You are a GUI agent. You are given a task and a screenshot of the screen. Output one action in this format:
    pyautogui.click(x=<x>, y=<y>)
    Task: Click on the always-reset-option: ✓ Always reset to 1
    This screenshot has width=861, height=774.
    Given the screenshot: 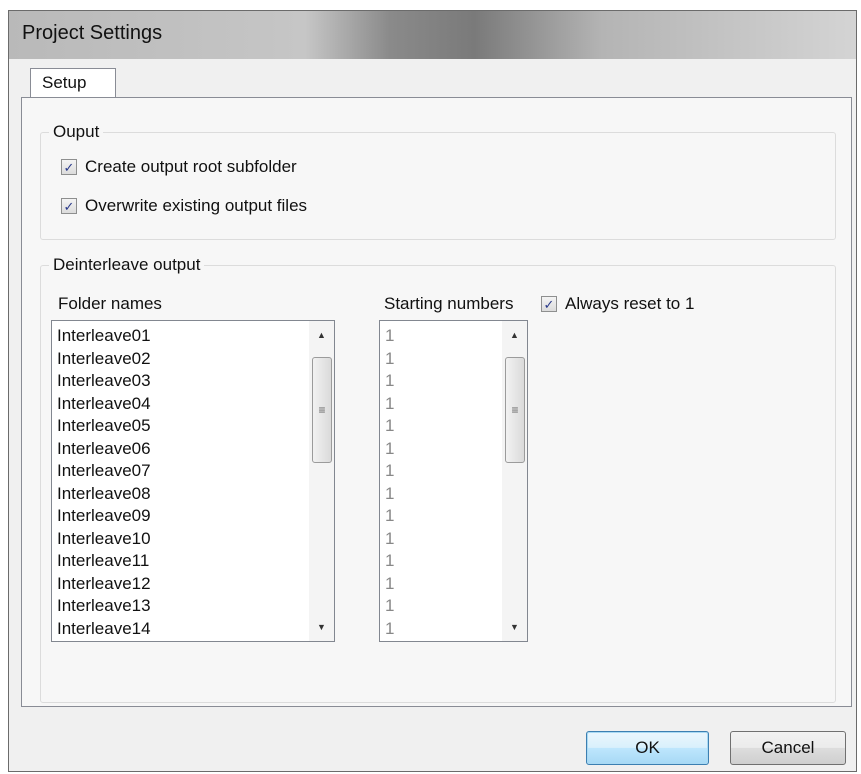 What is the action you would take?
    pyautogui.click(x=617, y=304)
    